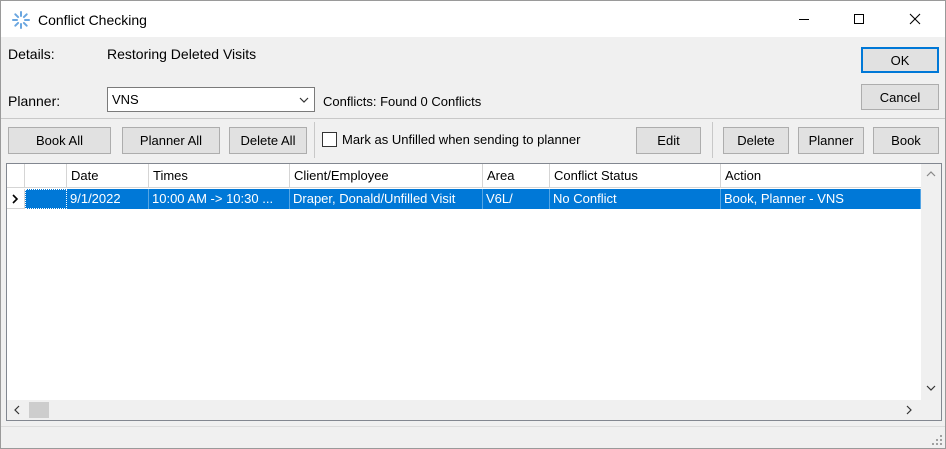 Image resolution: width=946 pixels, height=449 pixels. I want to click on book-all-button: Book All, so click(59, 140).